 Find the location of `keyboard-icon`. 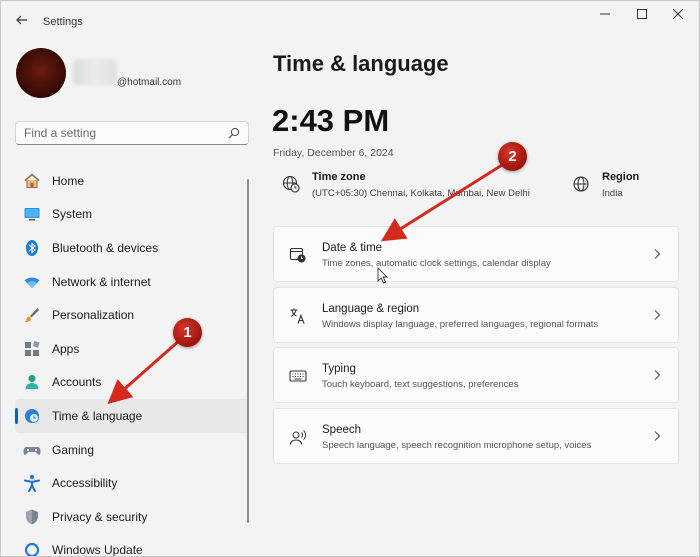

keyboard-icon is located at coordinates (298, 376).